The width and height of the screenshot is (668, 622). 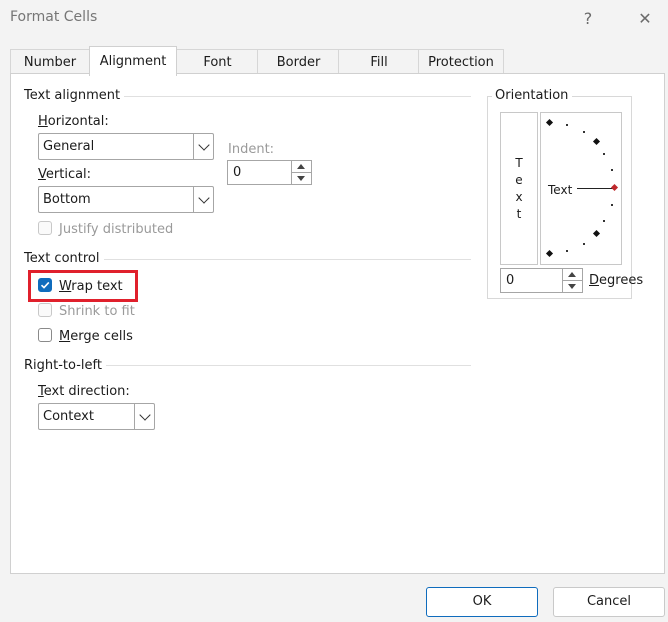 What do you see at coordinates (541, 280) in the screenshot?
I see `degrees-stepper: 0` at bounding box center [541, 280].